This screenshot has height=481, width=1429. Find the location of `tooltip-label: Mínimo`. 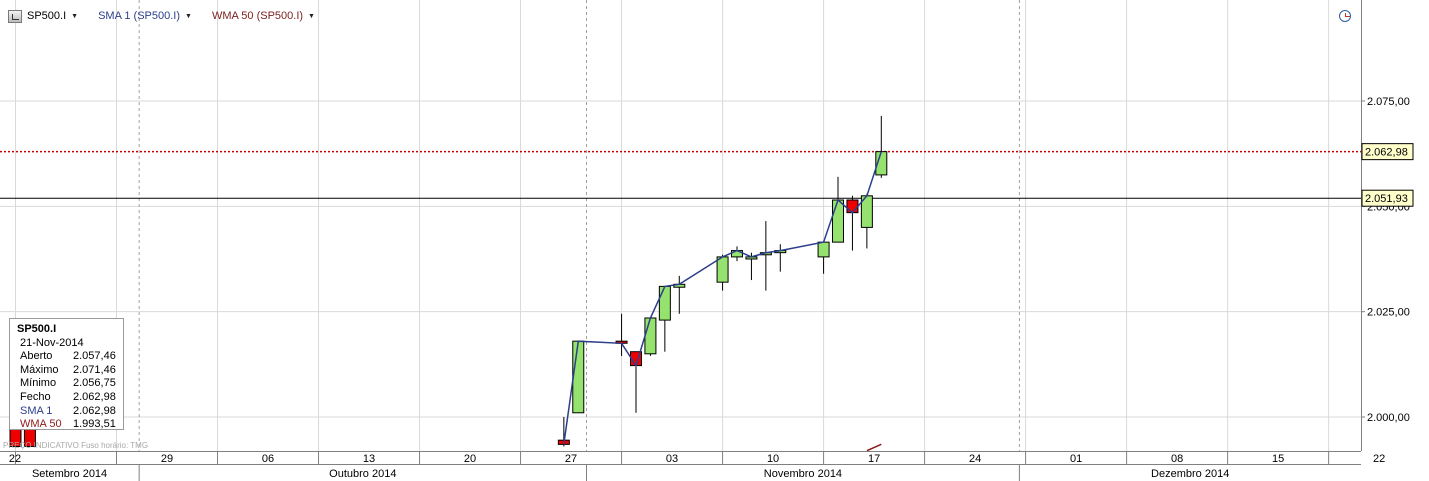

tooltip-label: Mínimo is located at coordinates (38, 383).